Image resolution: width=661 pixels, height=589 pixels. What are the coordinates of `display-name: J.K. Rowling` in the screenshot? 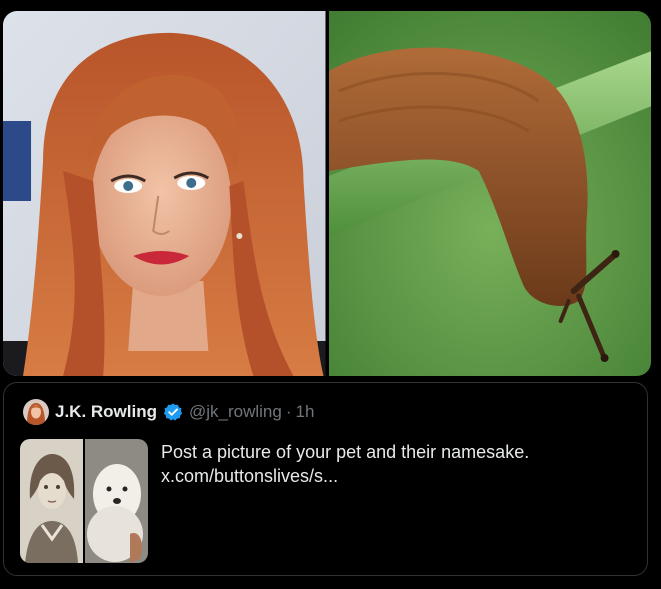 It's located at (106, 412).